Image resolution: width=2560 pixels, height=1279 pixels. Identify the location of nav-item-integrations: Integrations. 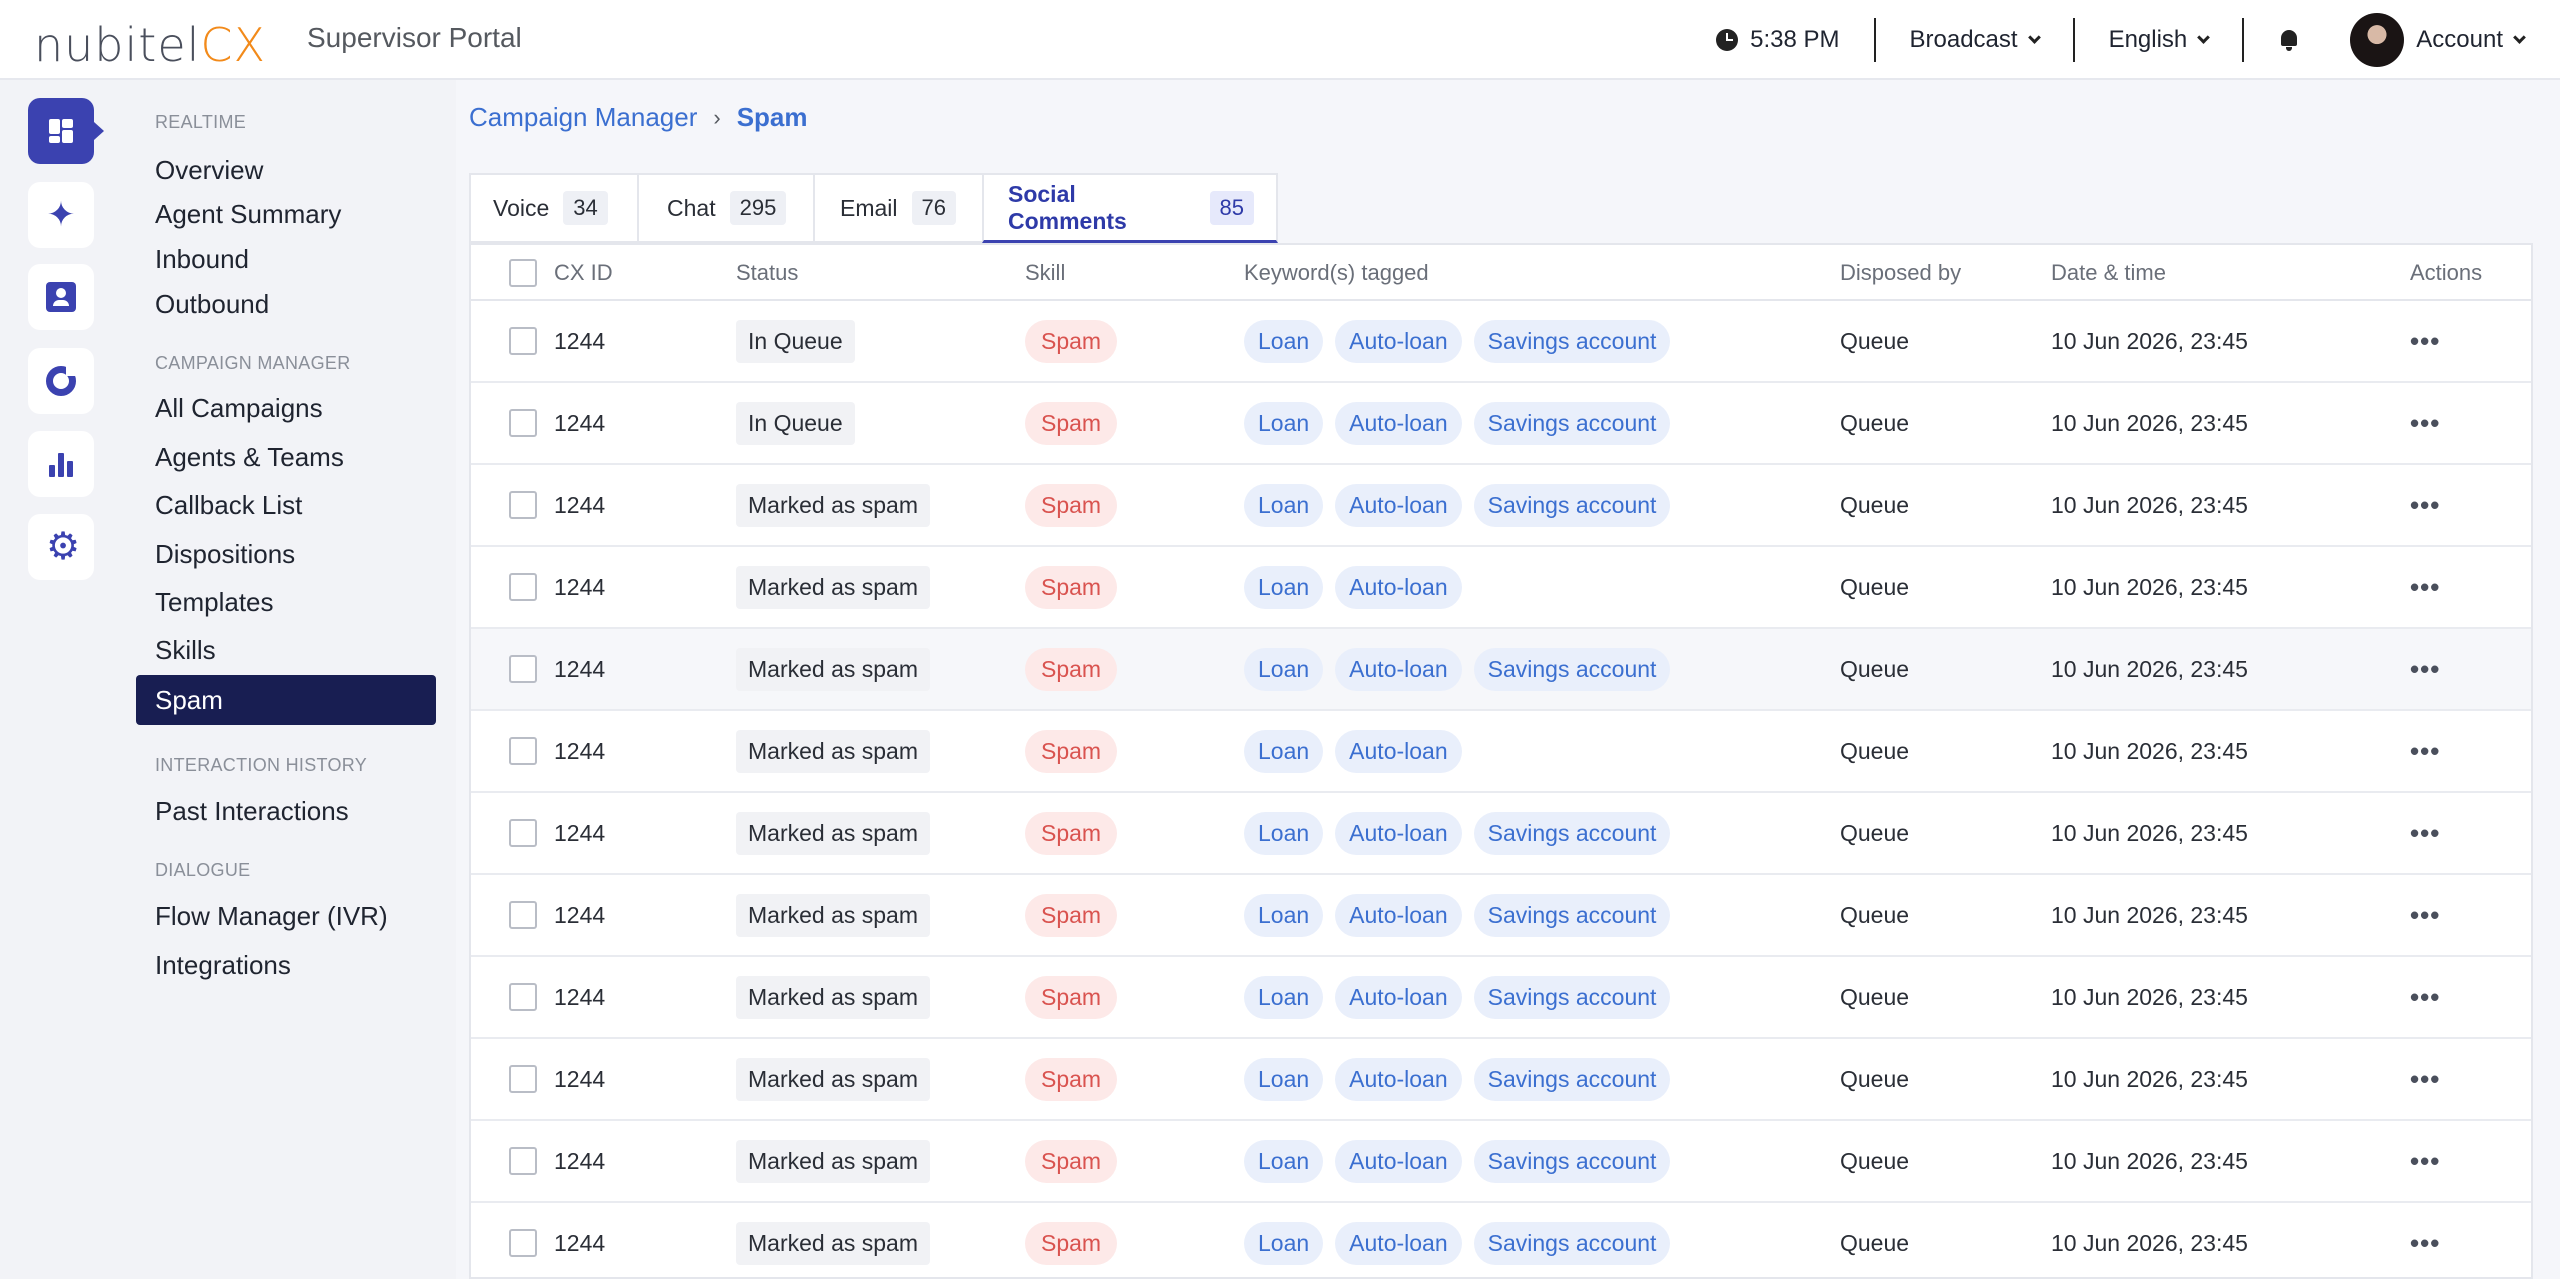
(223, 965).